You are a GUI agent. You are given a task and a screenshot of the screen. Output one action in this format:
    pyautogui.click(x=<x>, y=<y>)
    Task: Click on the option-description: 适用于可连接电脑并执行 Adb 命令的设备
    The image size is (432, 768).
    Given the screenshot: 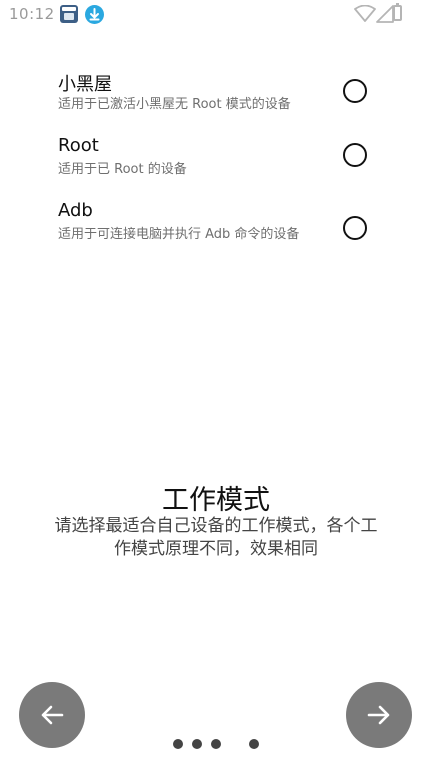 What is the action you would take?
    pyautogui.click(x=179, y=234)
    